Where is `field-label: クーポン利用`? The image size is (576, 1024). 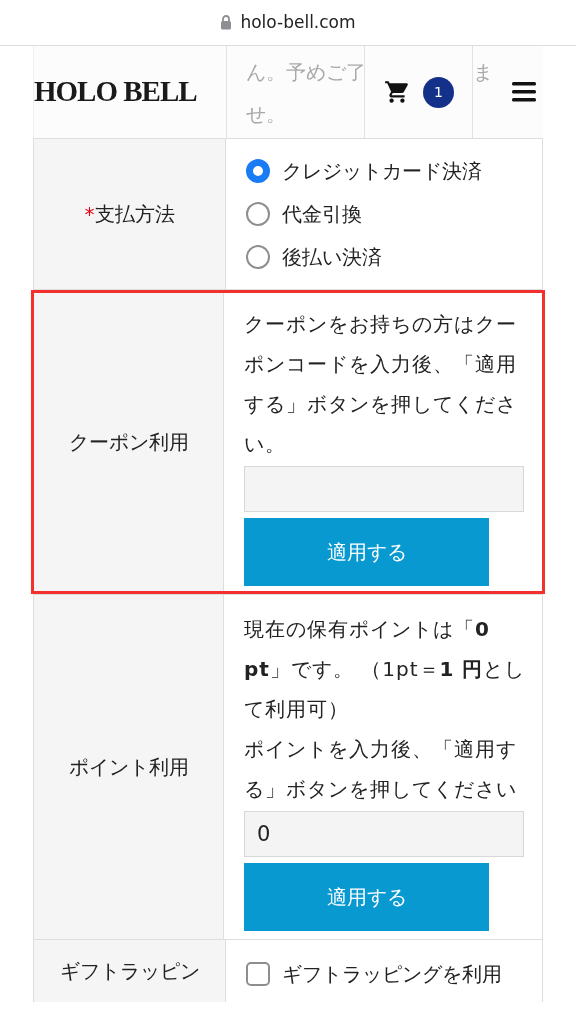
field-label: クーポン利用 is located at coordinates (128, 442).